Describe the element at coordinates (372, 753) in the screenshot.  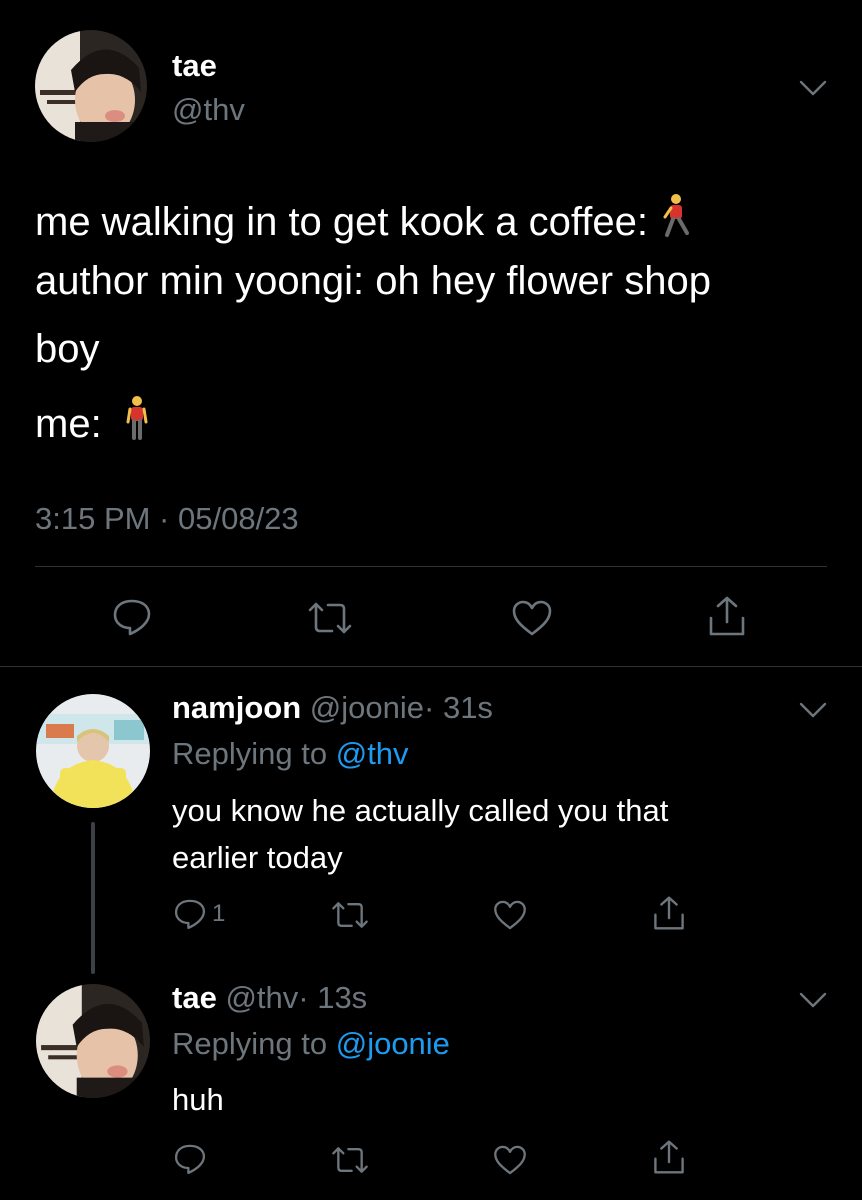
I see `replying-to-link: @thv` at that location.